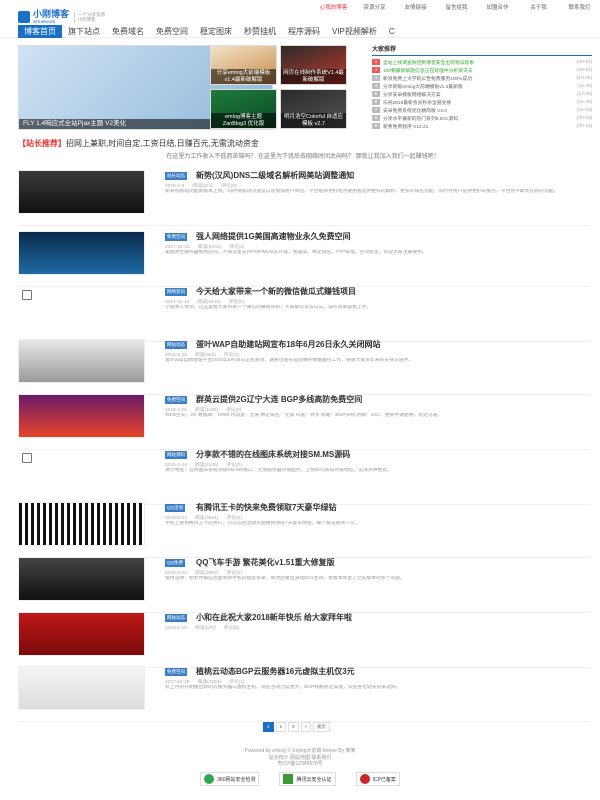  What do you see at coordinates (162, 143) in the screenshot?
I see `notice-headline: 招网上兼职,时间自定,工资日结,日赚百元,无需流动资金` at bounding box center [162, 143].